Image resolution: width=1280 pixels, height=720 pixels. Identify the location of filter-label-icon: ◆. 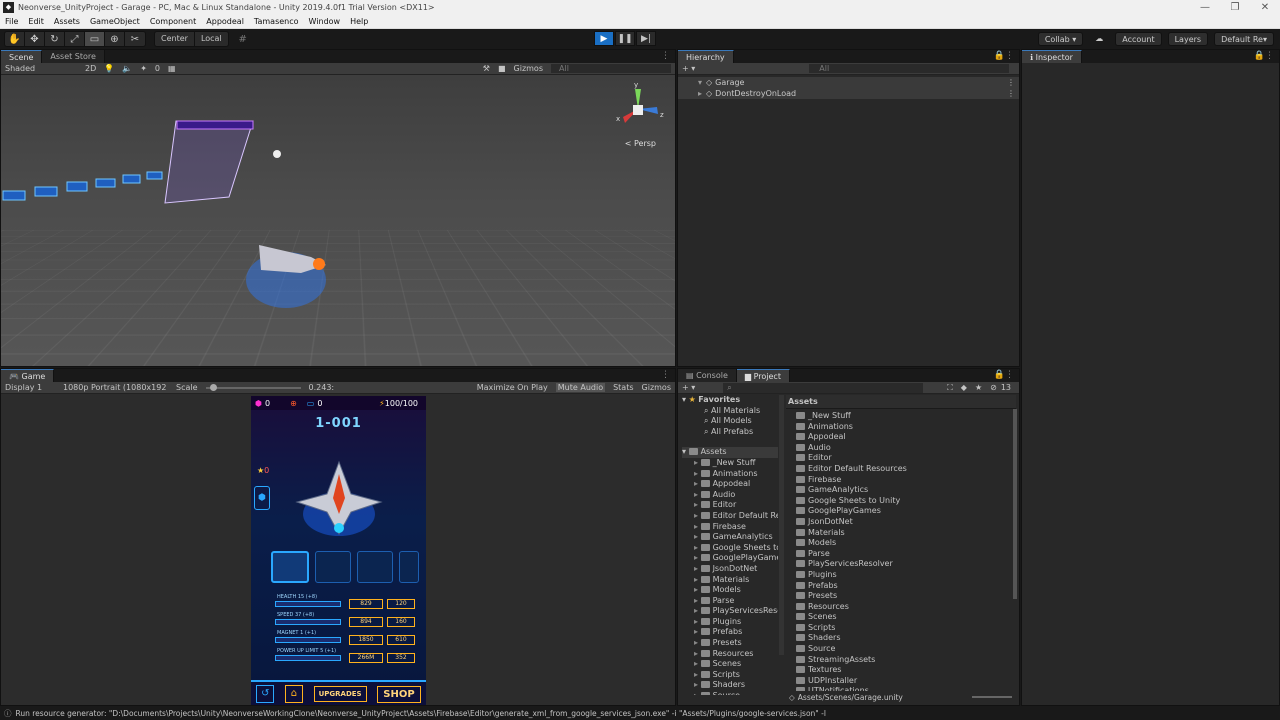
(964, 387).